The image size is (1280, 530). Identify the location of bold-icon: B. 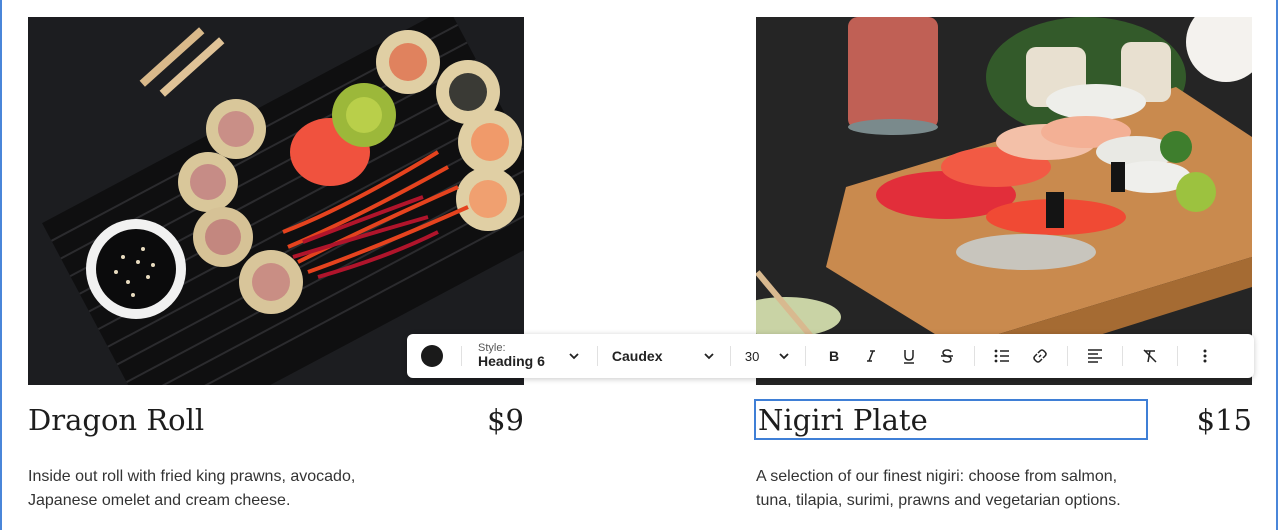
(834, 356).